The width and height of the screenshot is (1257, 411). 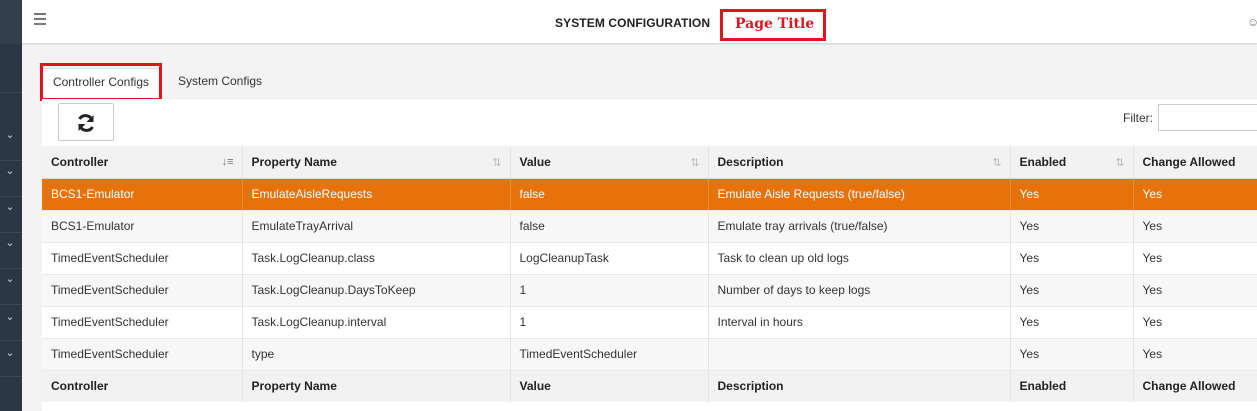 What do you see at coordinates (11, 22) in the screenshot?
I see `sidebar-top` at bounding box center [11, 22].